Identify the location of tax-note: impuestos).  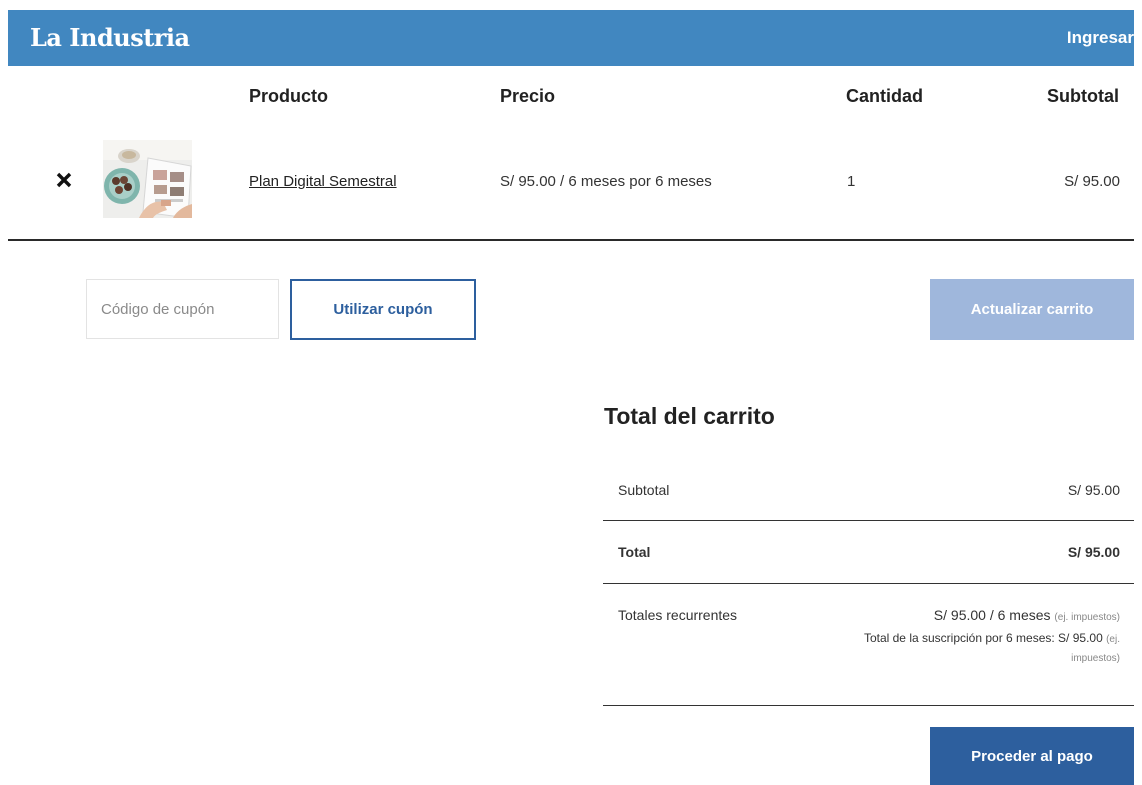
(1095, 658).